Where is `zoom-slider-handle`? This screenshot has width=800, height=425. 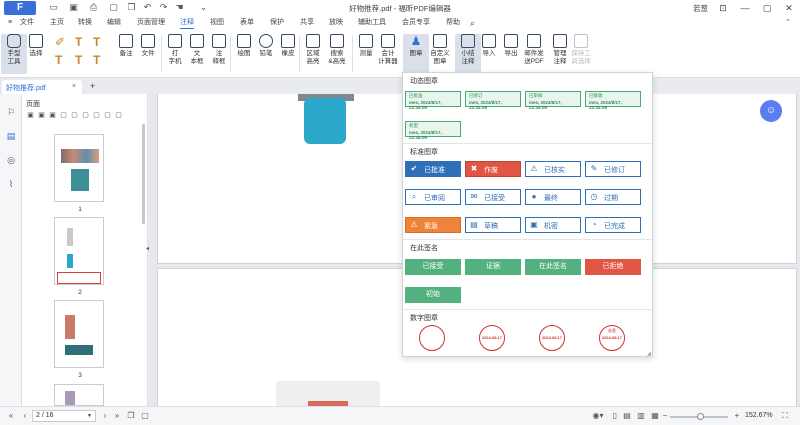
zoom-slider-handle is located at coordinates (700, 416).